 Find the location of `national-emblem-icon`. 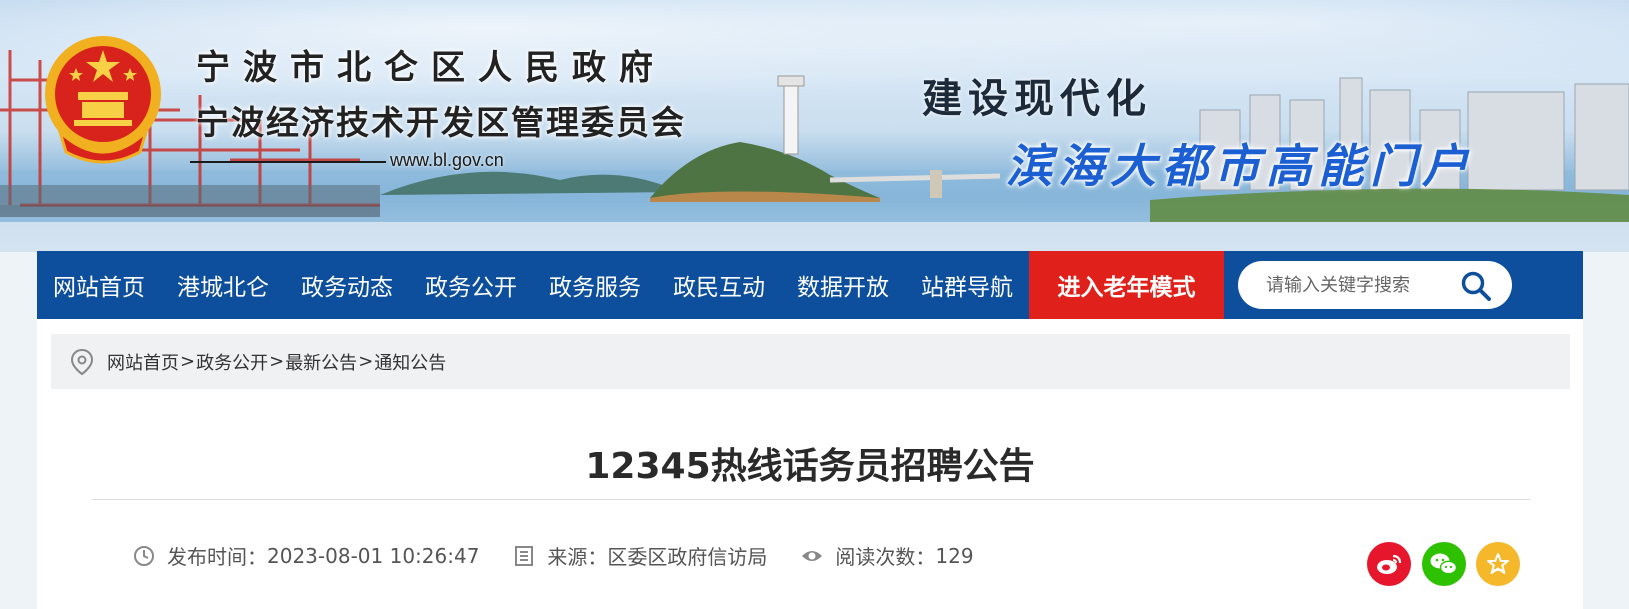

national-emblem-icon is located at coordinates (103, 100).